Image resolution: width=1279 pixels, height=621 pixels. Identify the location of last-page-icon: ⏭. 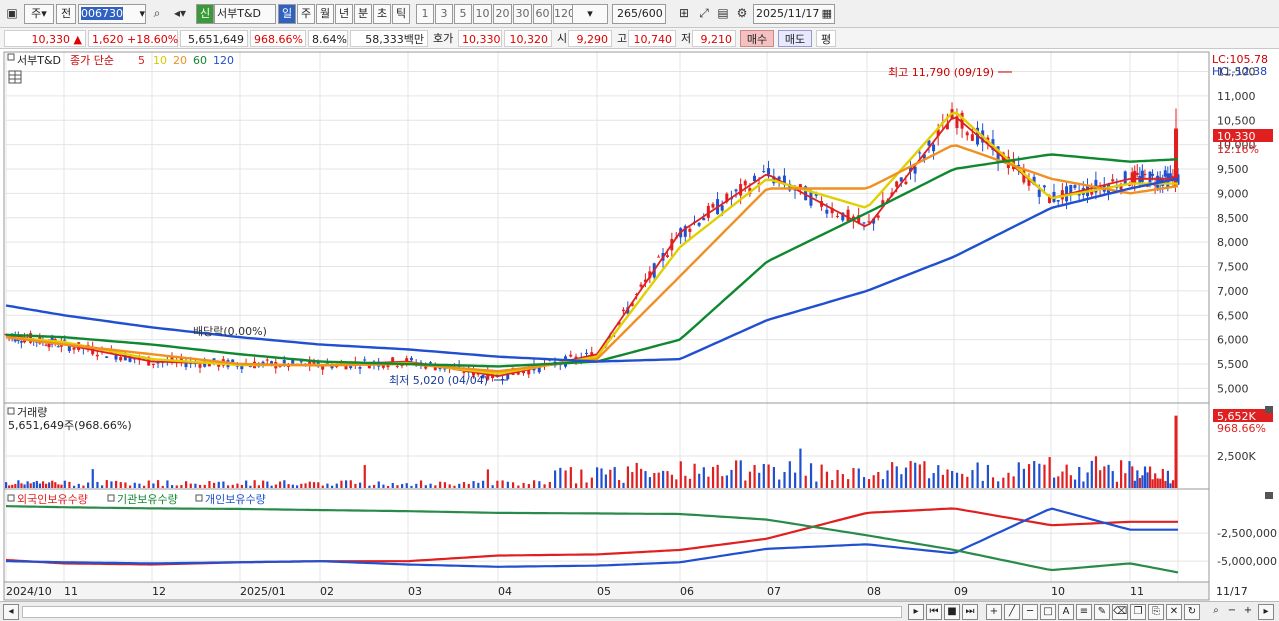
(970, 612).